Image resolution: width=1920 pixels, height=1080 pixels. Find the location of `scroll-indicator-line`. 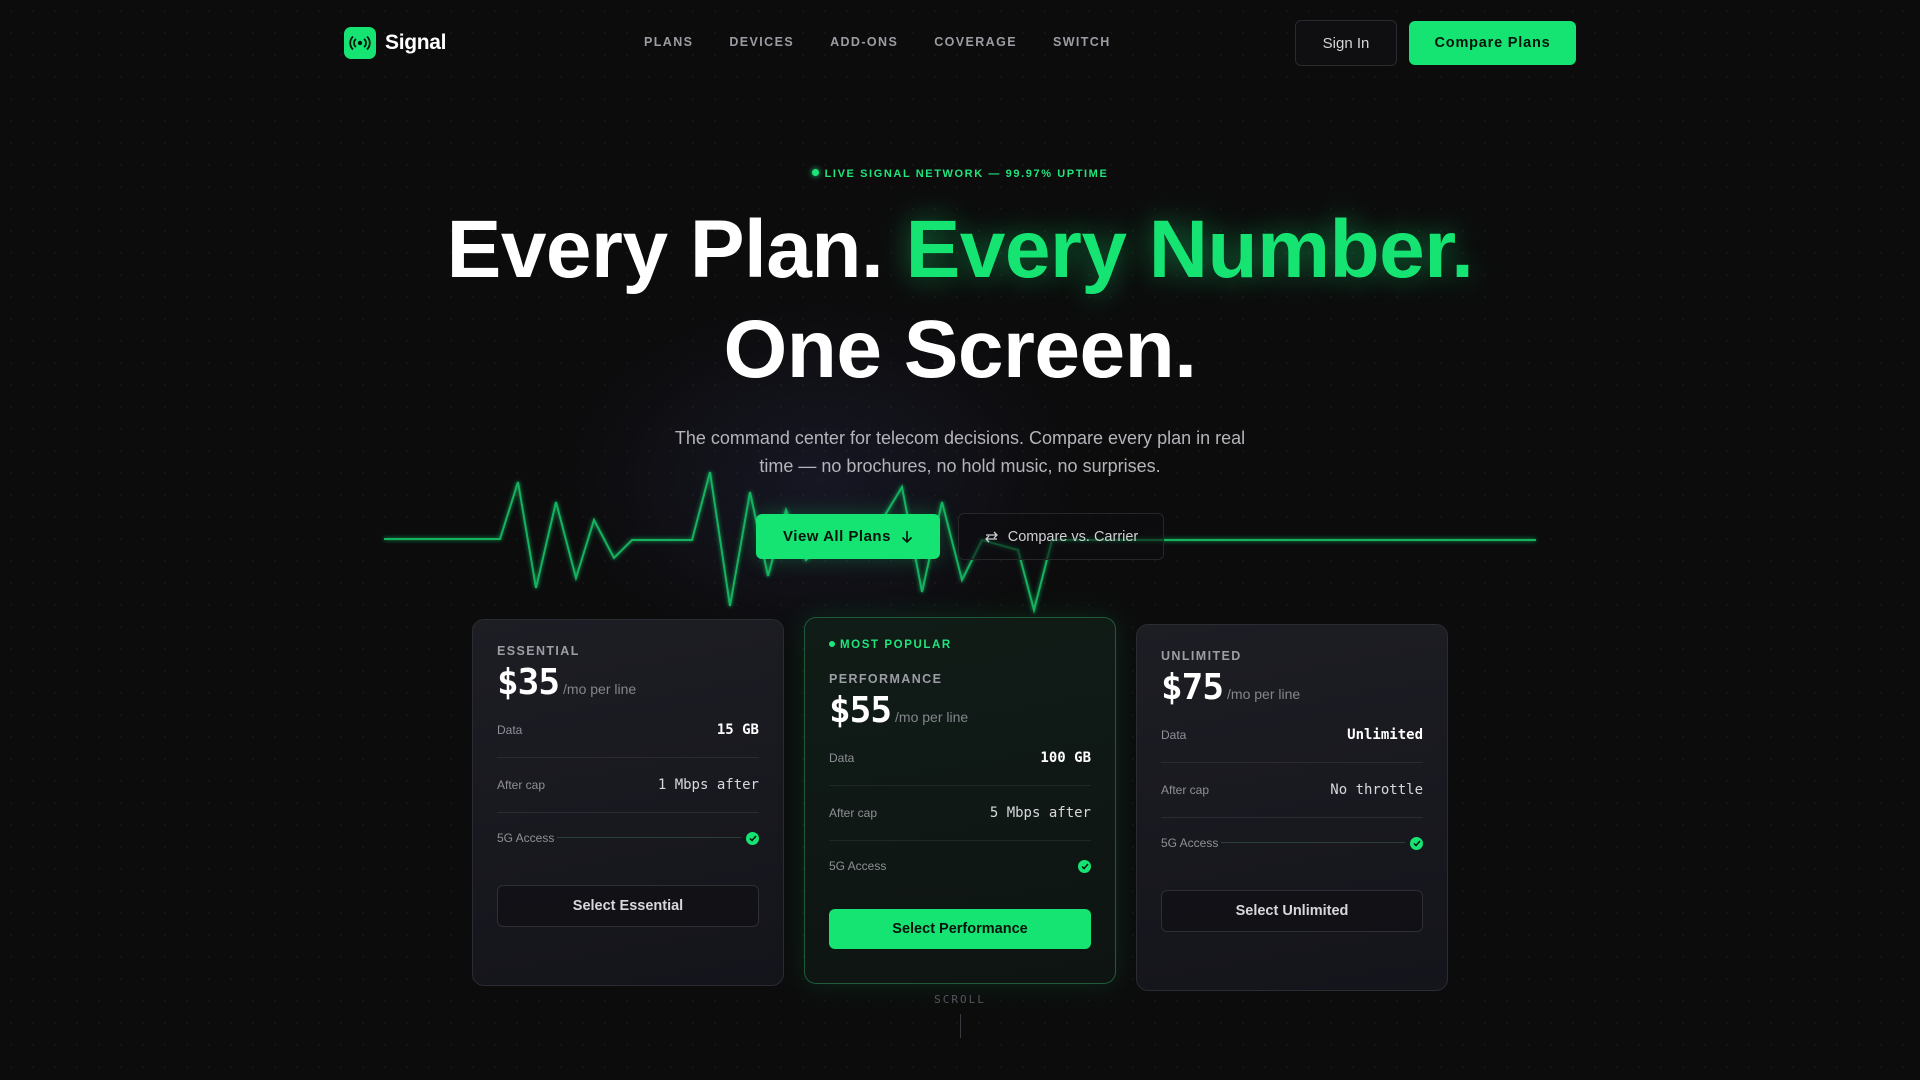

scroll-indicator-line is located at coordinates (960, 1026).